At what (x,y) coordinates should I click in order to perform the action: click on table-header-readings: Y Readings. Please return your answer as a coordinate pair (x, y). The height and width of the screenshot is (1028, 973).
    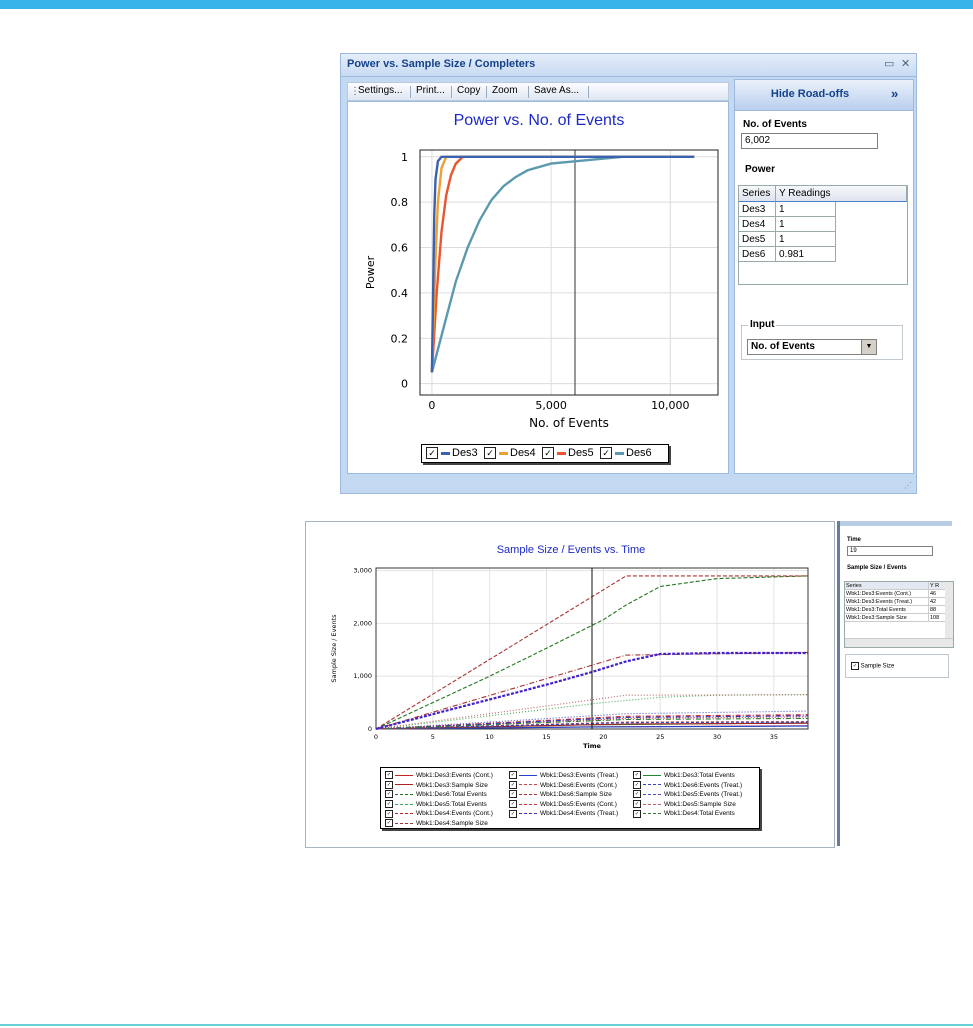
    Looking at the image, I should click on (841, 194).